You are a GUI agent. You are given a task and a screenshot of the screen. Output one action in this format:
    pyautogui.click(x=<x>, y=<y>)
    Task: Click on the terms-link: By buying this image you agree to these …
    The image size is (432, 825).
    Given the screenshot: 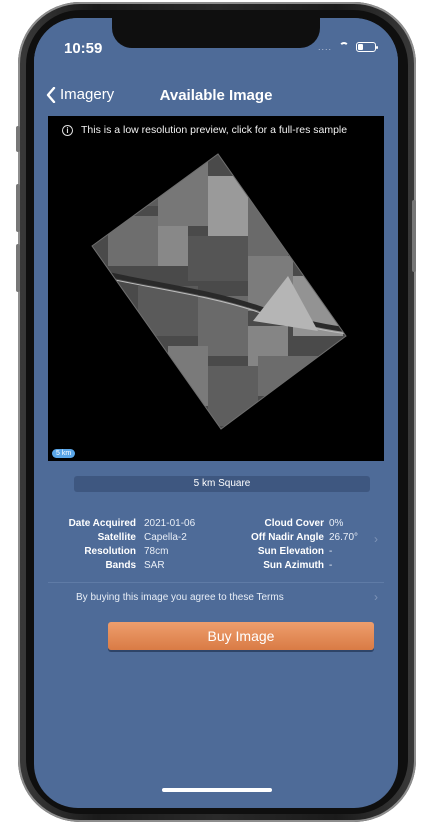 What is the action you would take?
    pyautogui.click(x=180, y=597)
    